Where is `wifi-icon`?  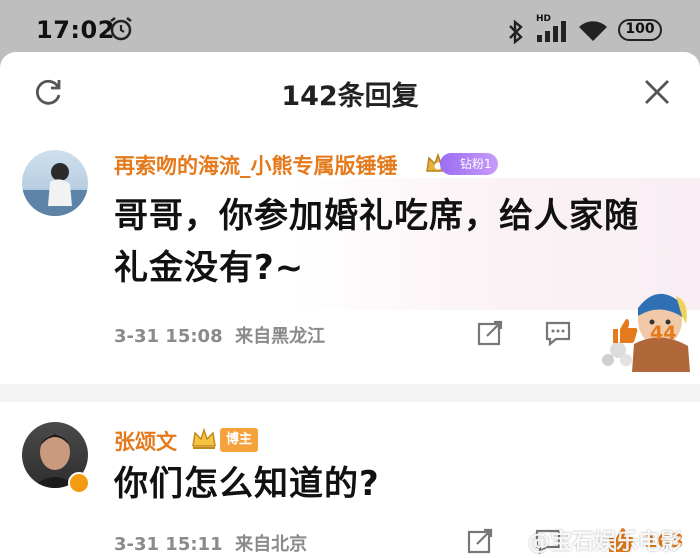
wifi-icon is located at coordinates (593, 31).